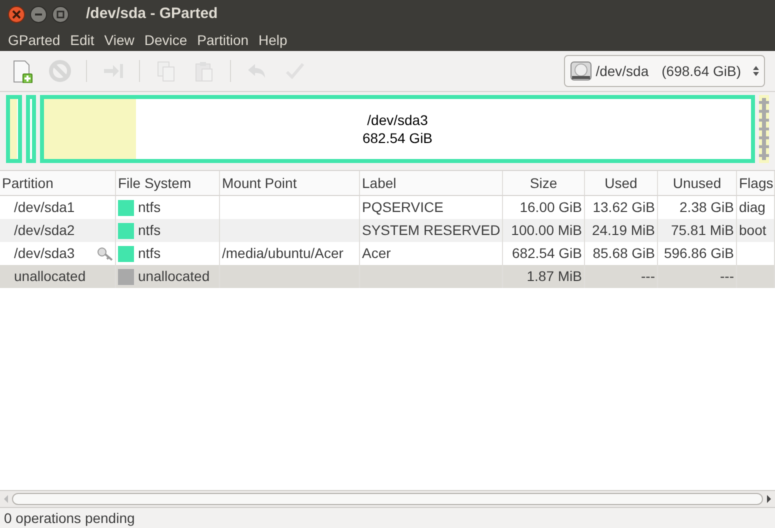 Image resolution: width=775 pixels, height=528 pixels. Describe the element at coordinates (69, 518) in the screenshot. I see `status-text: 0 operations pending` at that location.